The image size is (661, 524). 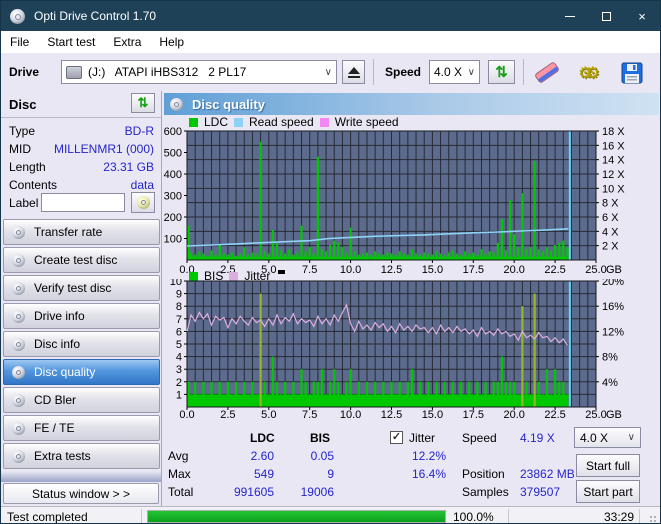 I want to click on minimize-button, so click(x=570, y=16).